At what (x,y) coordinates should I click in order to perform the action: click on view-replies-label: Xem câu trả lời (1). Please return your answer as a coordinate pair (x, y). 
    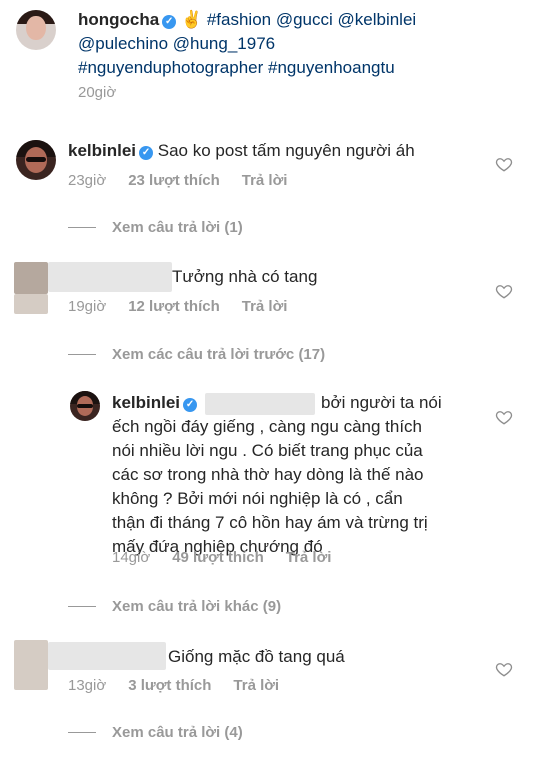
    Looking at the image, I should click on (177, 227).